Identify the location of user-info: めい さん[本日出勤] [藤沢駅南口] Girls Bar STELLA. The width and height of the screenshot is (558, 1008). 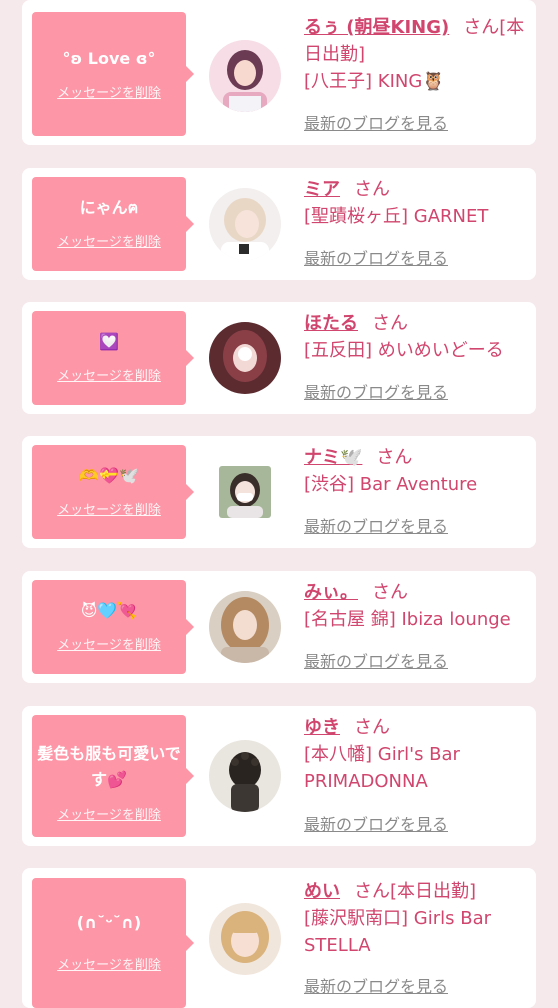
(417, 918).